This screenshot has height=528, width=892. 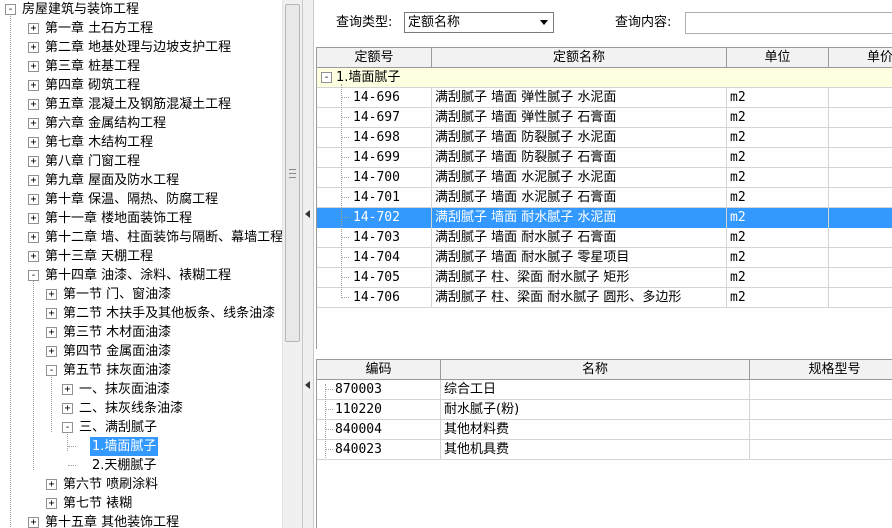 I want to click on tree-item-subsection: + 一、抹灰面油漆, so click(x=141, y=389).